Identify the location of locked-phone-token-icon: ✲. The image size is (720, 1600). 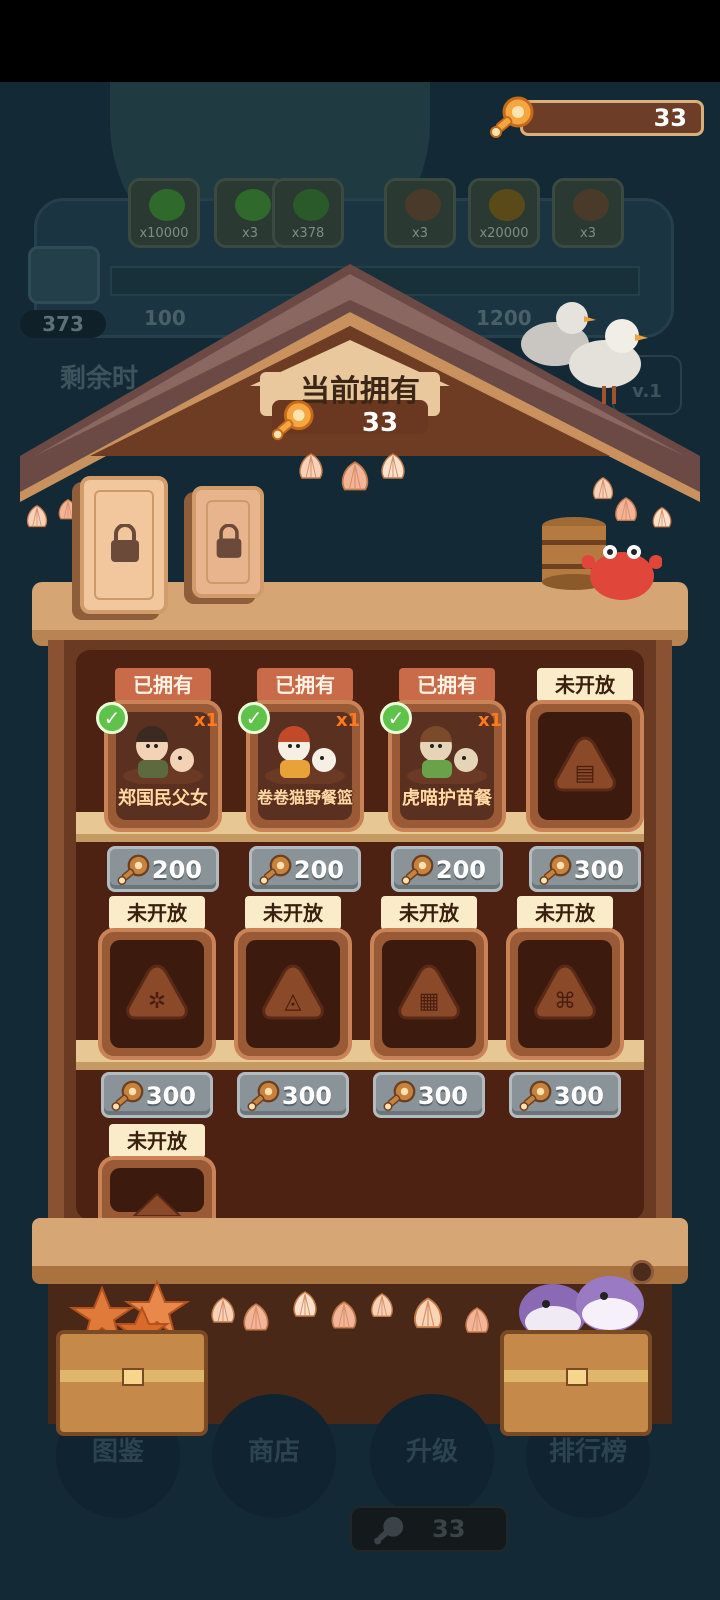
(157, 992).